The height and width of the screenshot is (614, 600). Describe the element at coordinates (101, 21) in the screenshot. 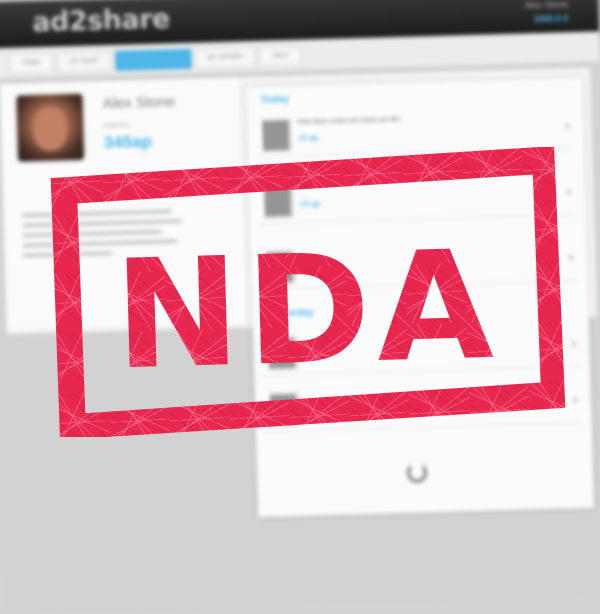

I see `app-logo: ad2share` at that location.